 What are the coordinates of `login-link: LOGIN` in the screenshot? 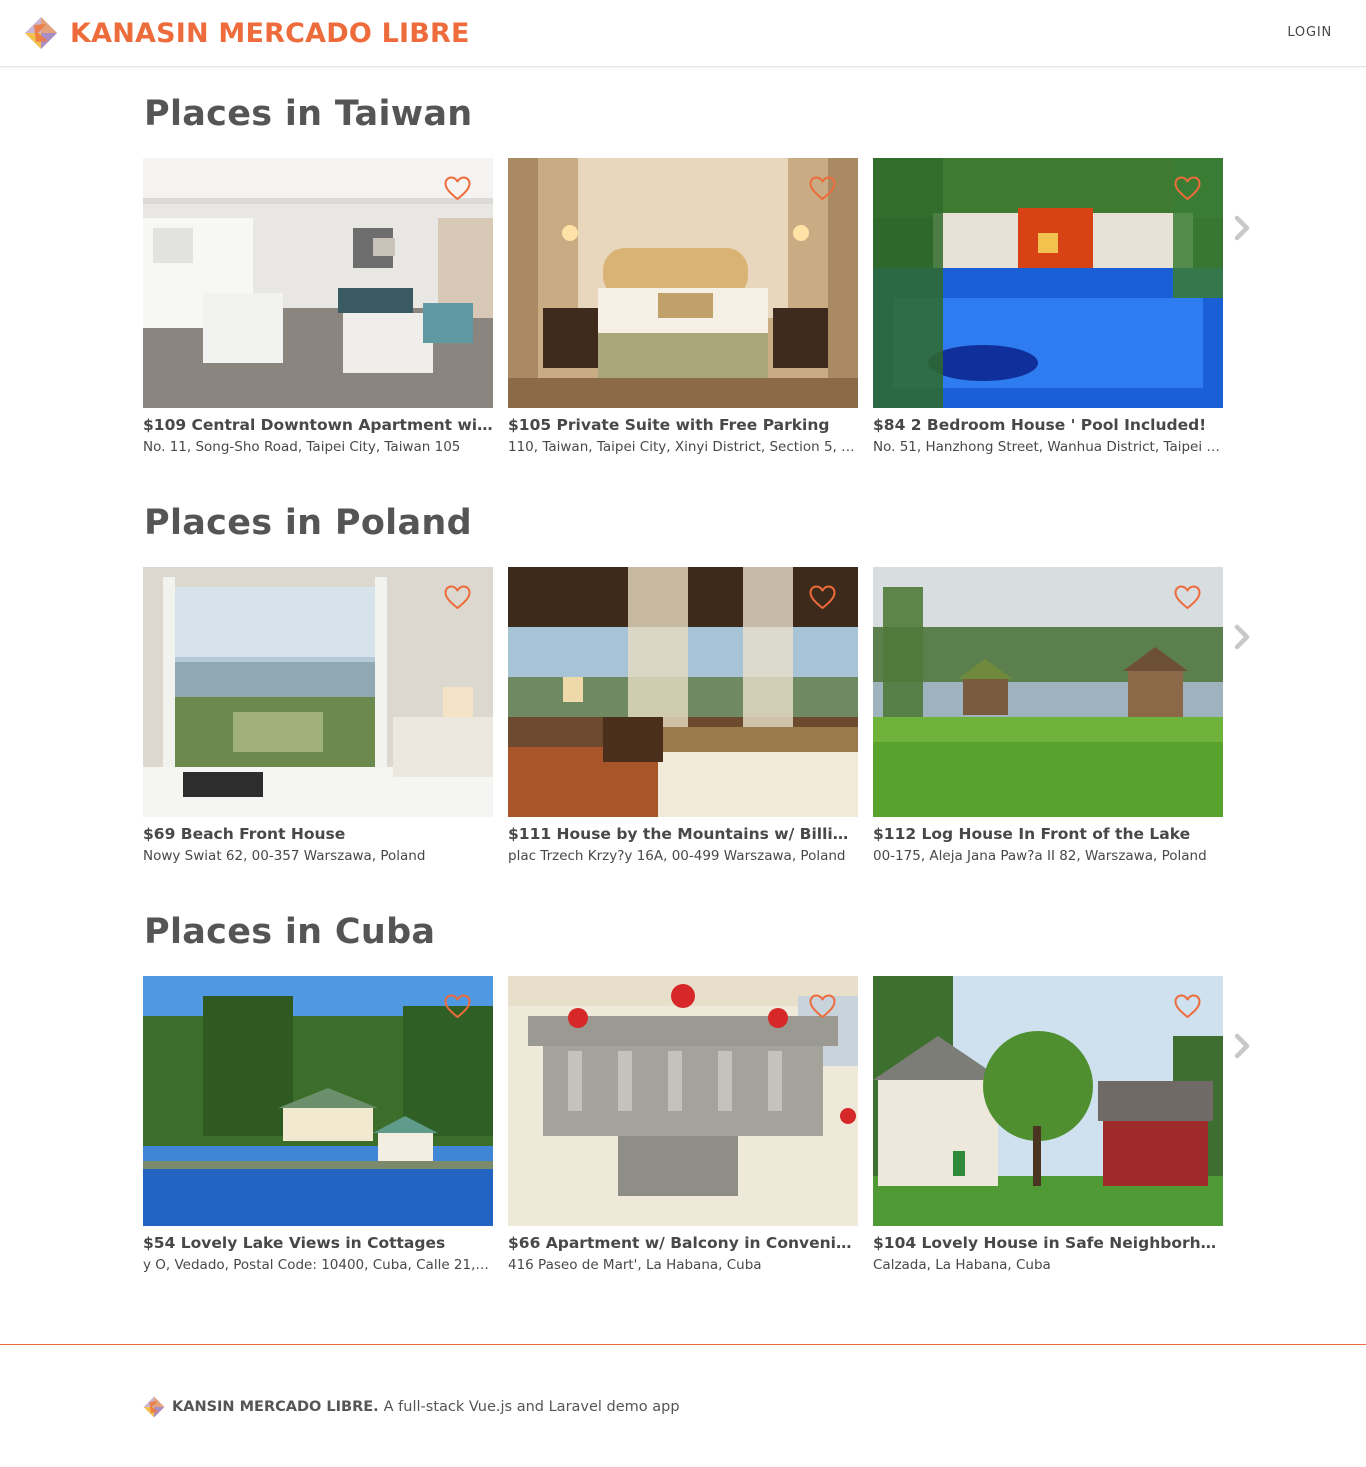 It's located at (1309, 32).